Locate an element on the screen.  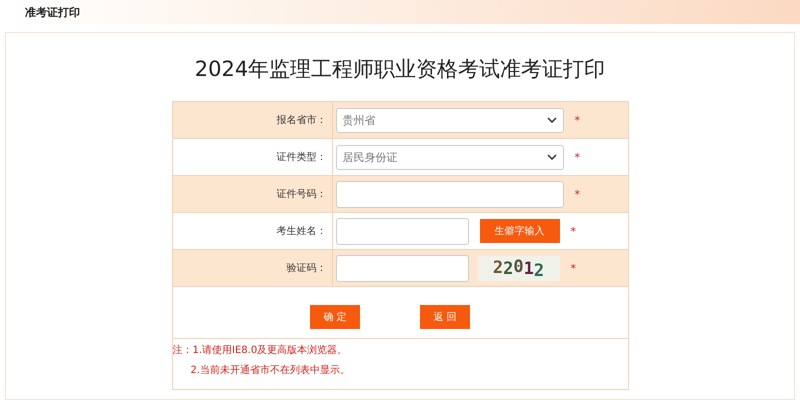
select-field: 贵州省 is located at coordinates (450, 120).